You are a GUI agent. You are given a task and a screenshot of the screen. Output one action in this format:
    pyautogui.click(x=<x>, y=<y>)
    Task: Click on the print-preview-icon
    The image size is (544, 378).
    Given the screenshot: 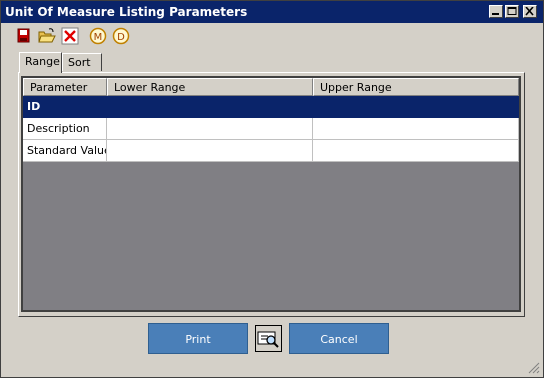 What is the action you would take?
    pyautogui.click(x=268, y=339)
    